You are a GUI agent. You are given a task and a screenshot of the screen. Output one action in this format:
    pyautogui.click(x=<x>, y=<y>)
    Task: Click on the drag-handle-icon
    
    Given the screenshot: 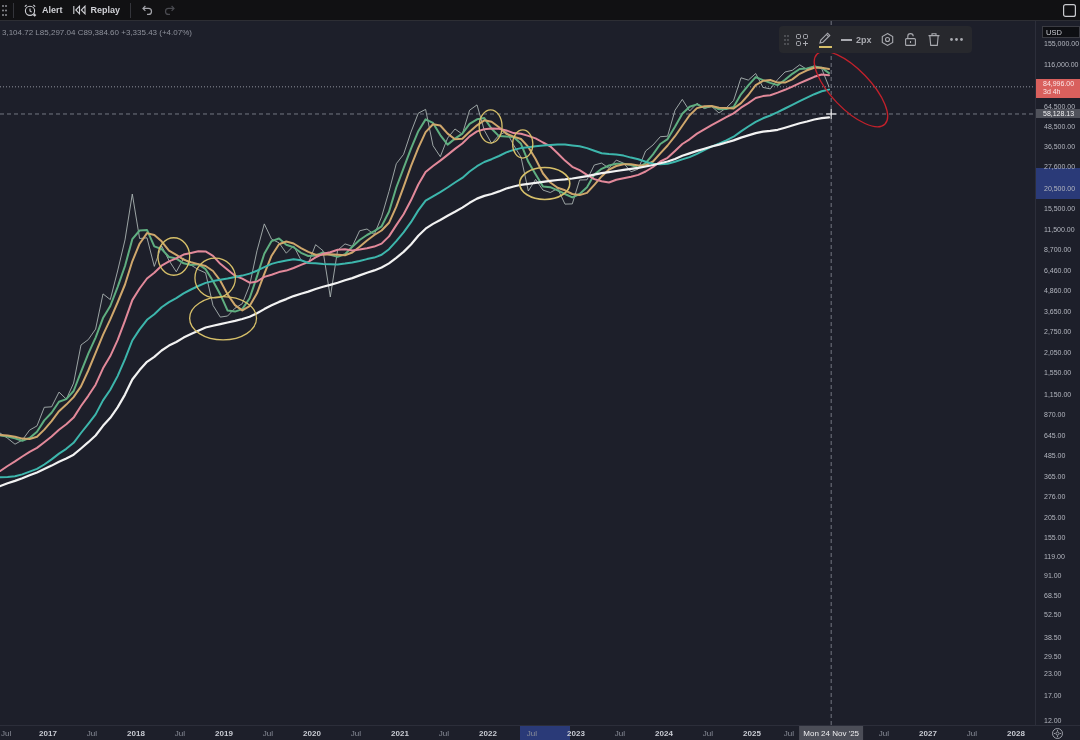 What is the action you would take?
    pyautogui.click(x=786, y=39)
    